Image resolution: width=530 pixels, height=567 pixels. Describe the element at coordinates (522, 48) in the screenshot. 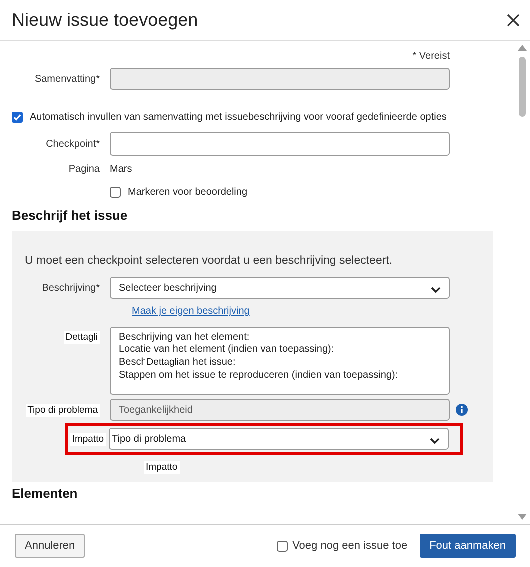

I see `scroll-up-icon` at that location.